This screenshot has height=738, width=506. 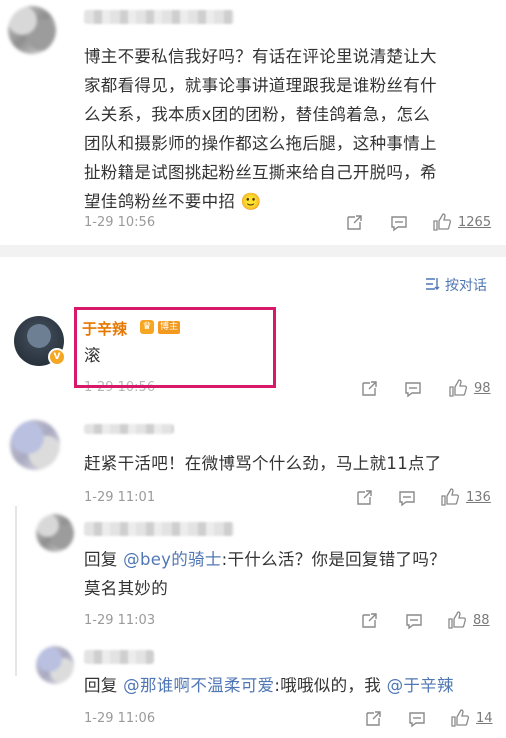 I want to click on timestamp: 1-29 11:03, so click(x=120, y=620).